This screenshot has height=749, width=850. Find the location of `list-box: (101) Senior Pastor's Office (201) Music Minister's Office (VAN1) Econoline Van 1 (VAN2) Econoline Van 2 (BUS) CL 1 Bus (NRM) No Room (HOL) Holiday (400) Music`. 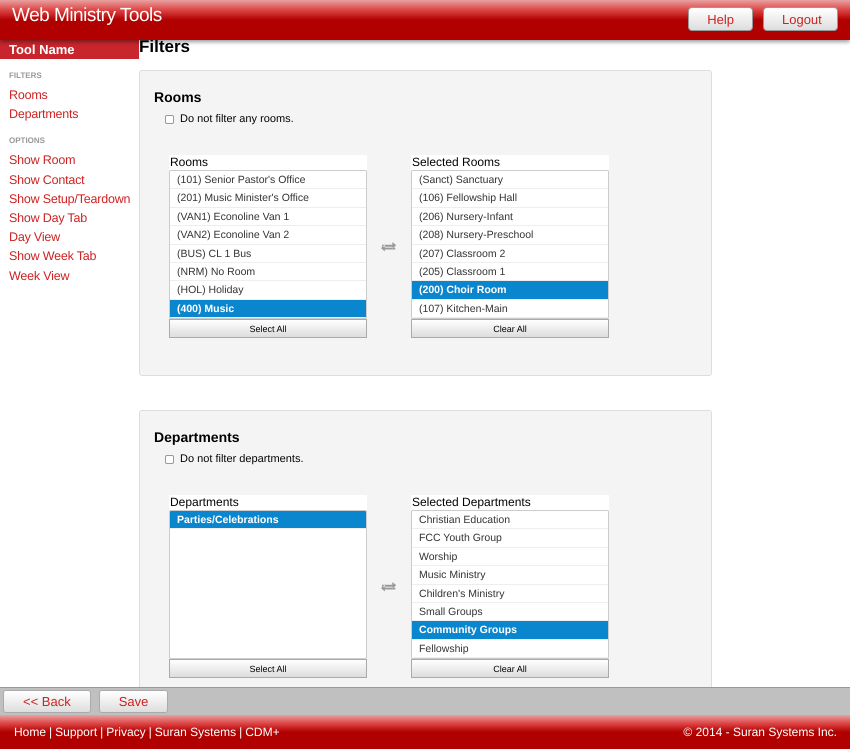

list-box: (101) Senior Pastor's Office (201) Music Minister's Office (VAN1) Econoline Van 1 (VAN2) Econoline Van 2 (BUS) CL 1 Bus (NRM) No Room (HOL) Holiday (400) Music is located at coordinates (268, 244).